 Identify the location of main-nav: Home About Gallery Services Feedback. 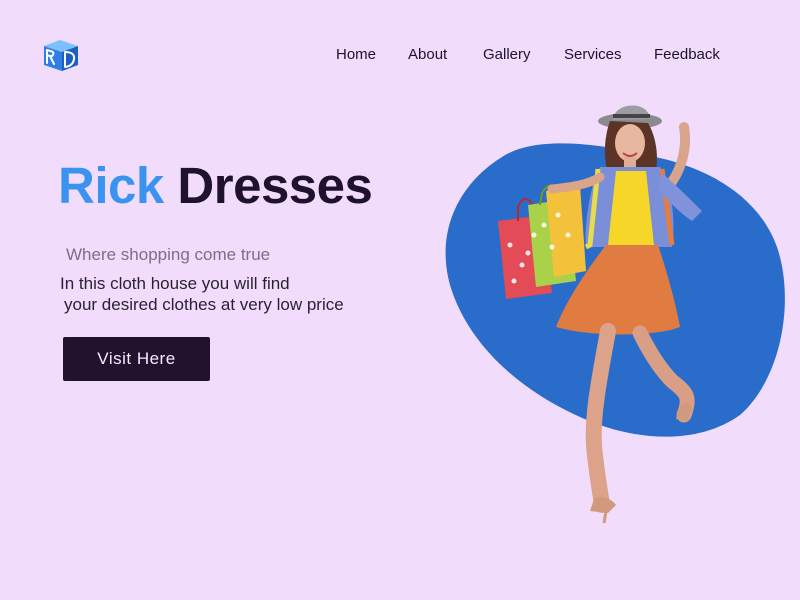
(400, 56).